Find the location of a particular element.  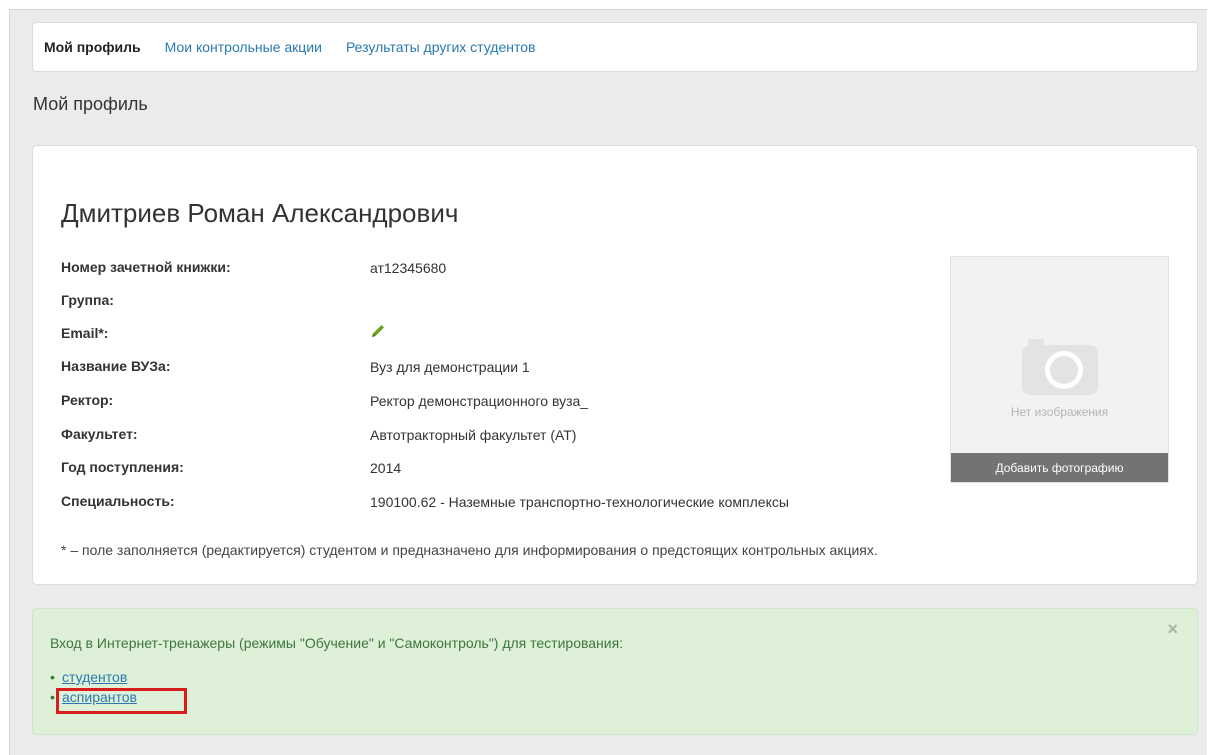

student-name: Дмитриев Роман Александрович is located at coordinates (260, 213).